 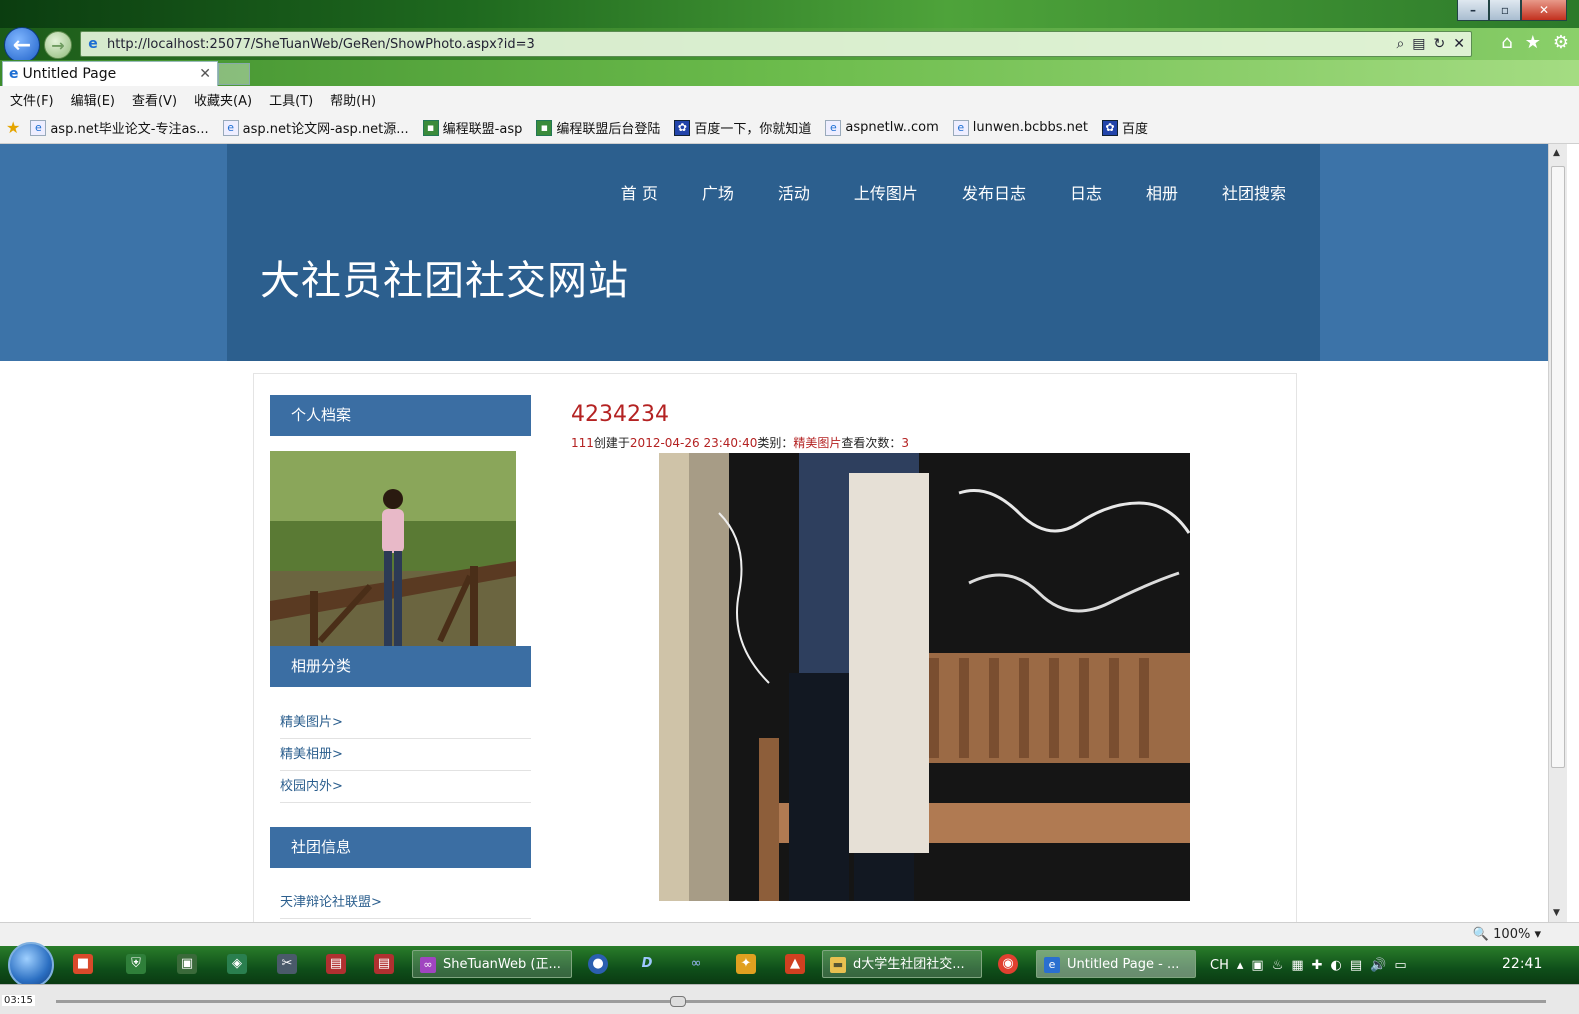 What do you see at coordinates (1512, 934) in the screenshot?
I see `zoom-level: 100%` at bounding box center [1512, 934].